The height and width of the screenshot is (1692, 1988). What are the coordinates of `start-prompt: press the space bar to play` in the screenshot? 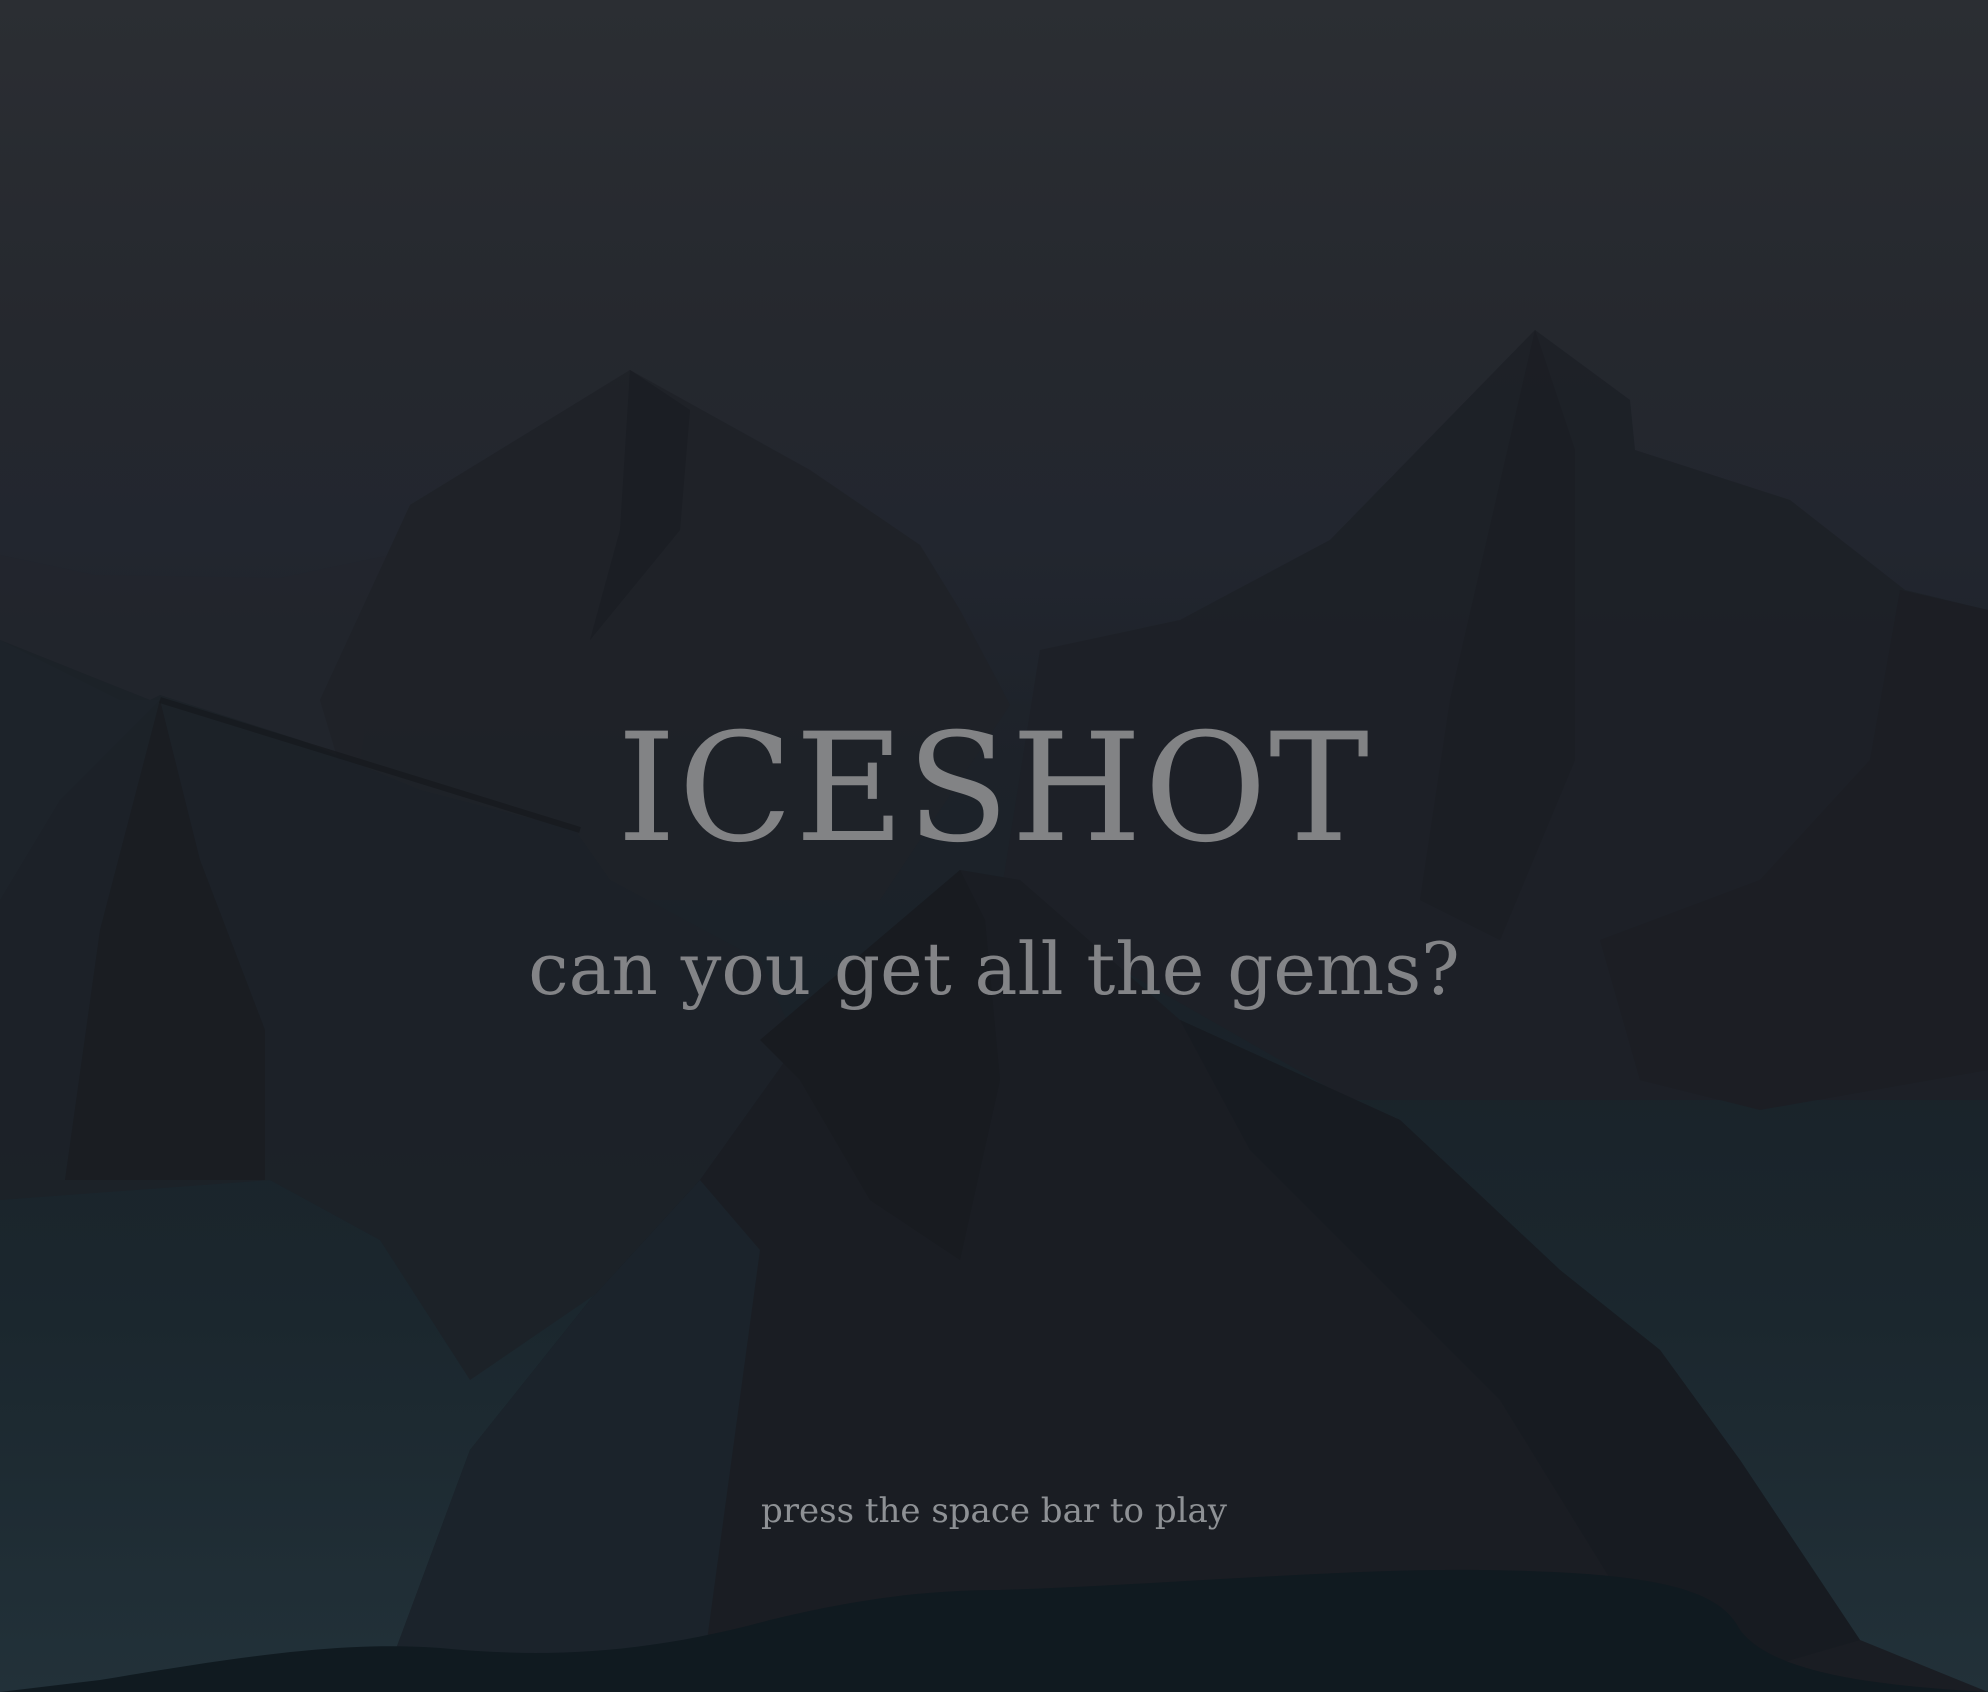 It's located at (994, 1511).